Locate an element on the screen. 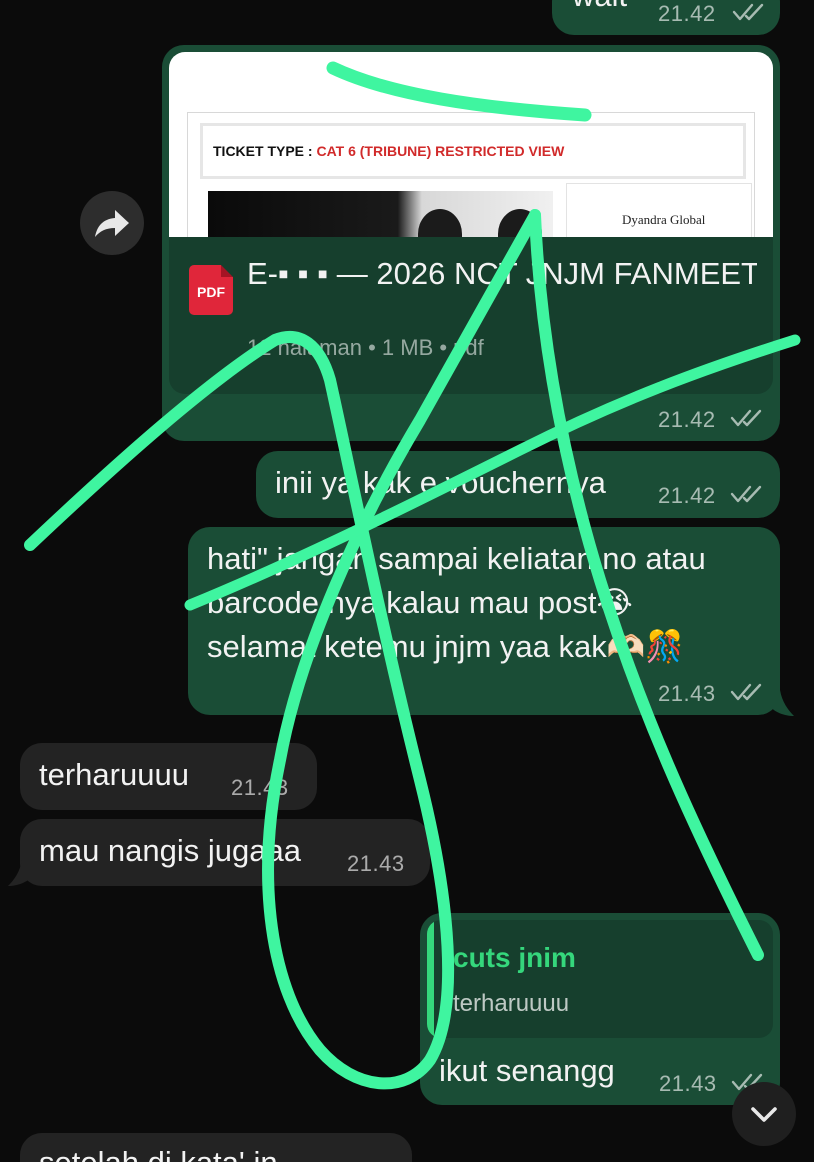 Image resolution: width=814 pixels, height=1162 pixels. pdf-icon-label: PDF is located at coordinates (211, 292).